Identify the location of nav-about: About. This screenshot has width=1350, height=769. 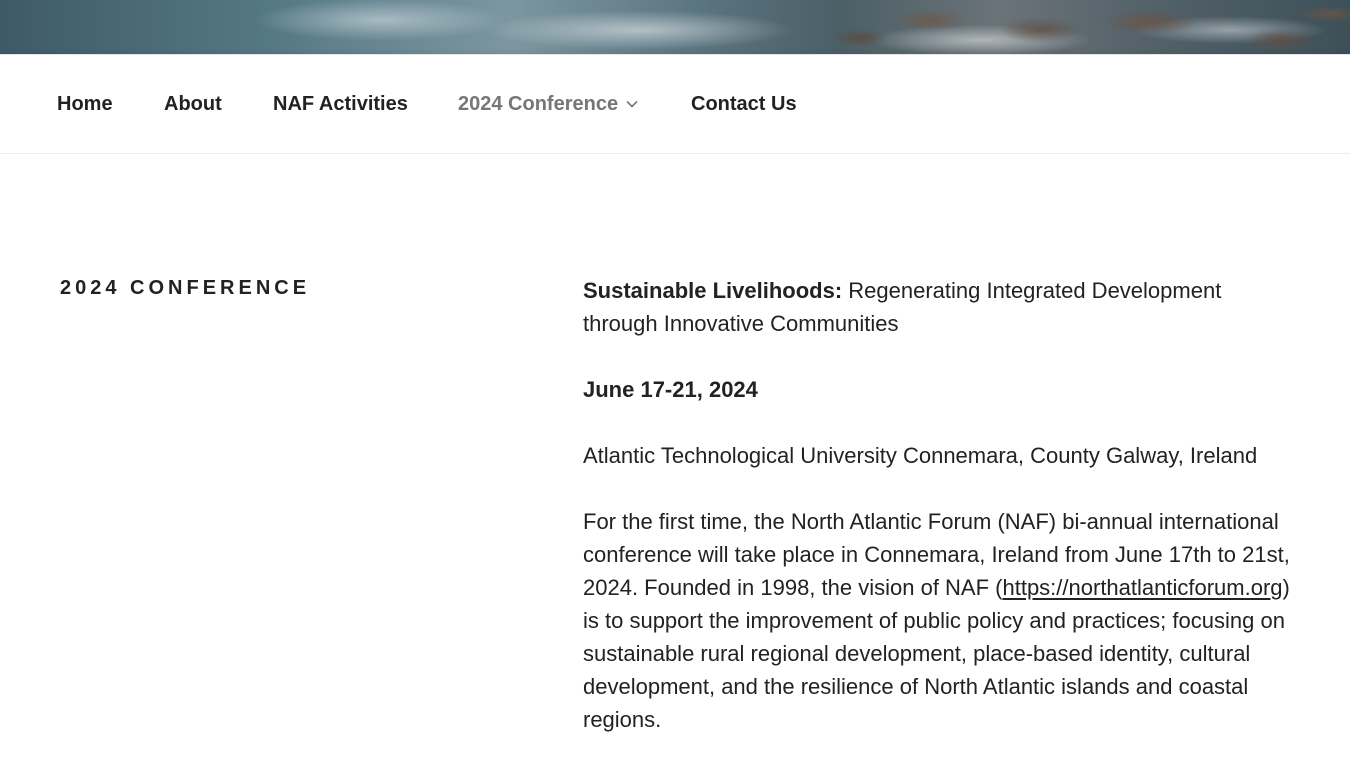
(193, 104).